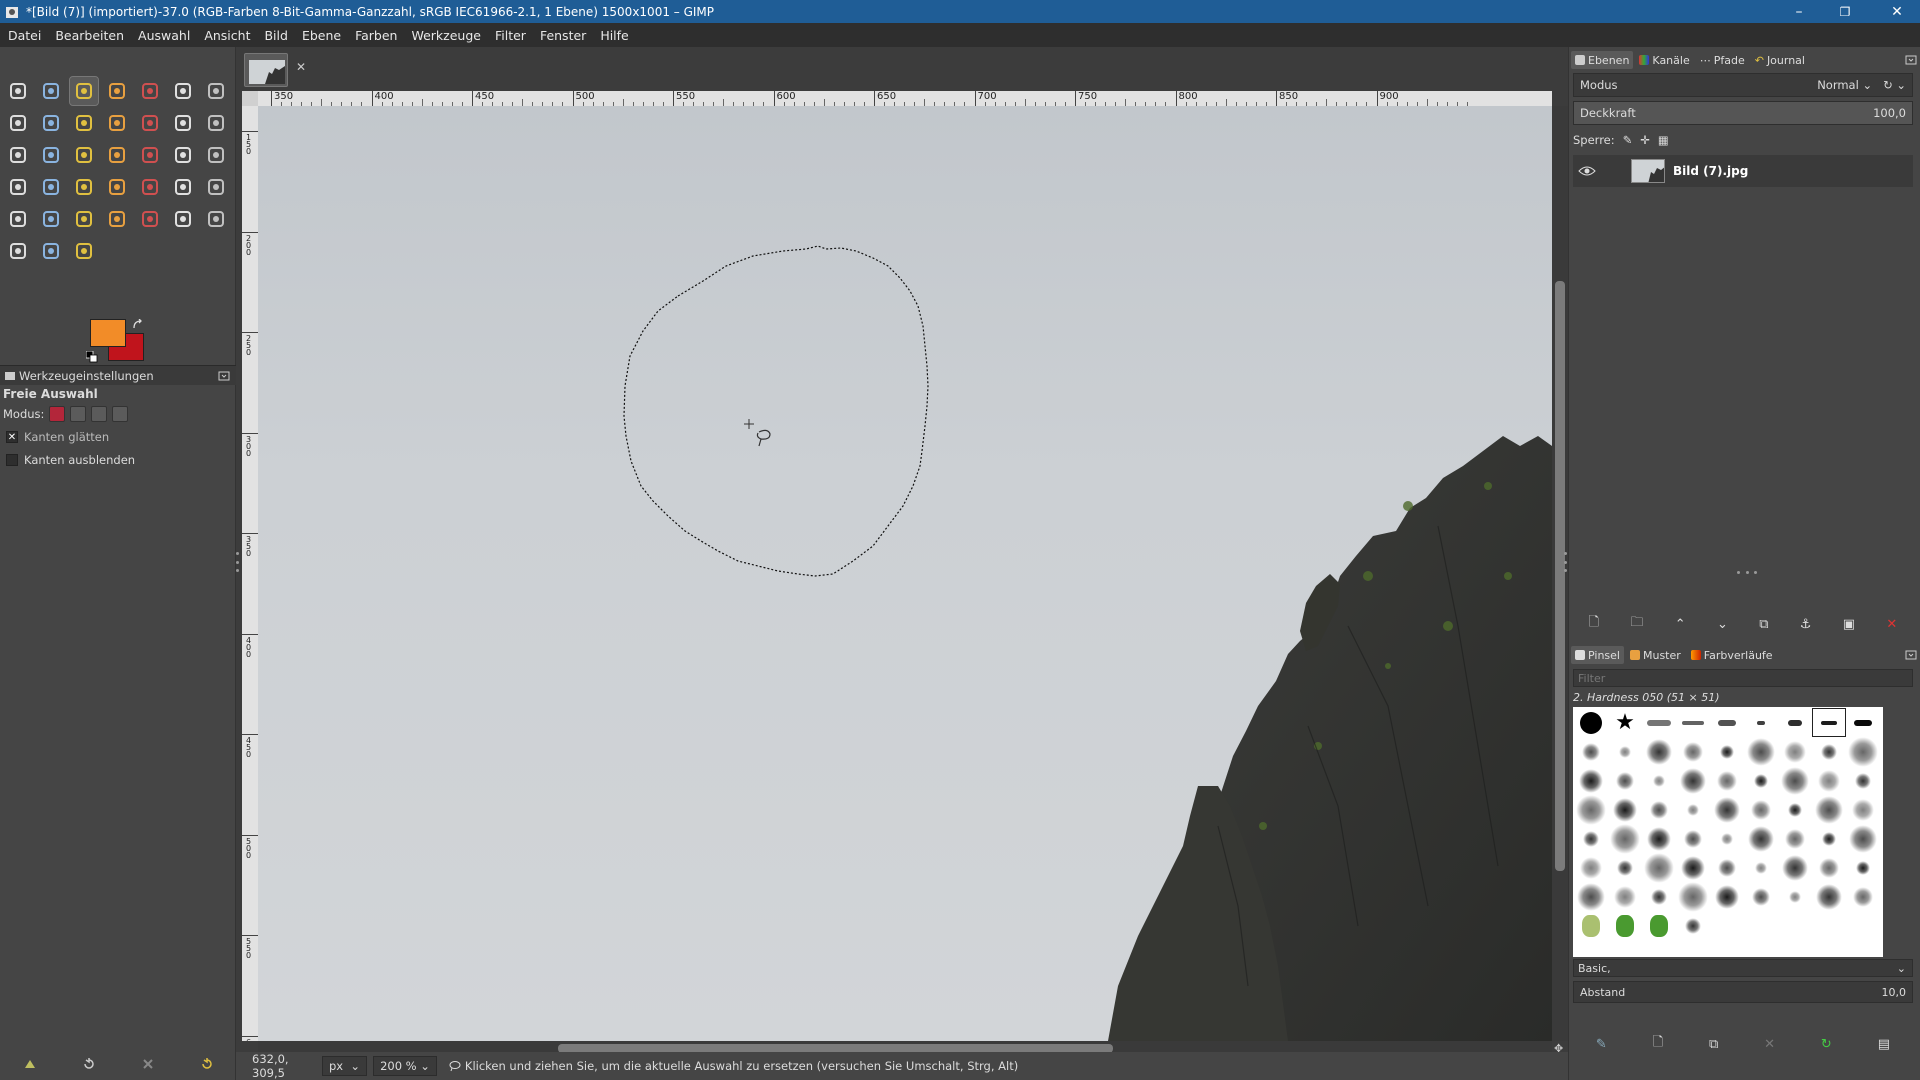 This screenshot has height=1080, width=1920. I want to click on airbrush-tool-icon, so click(51, 219).